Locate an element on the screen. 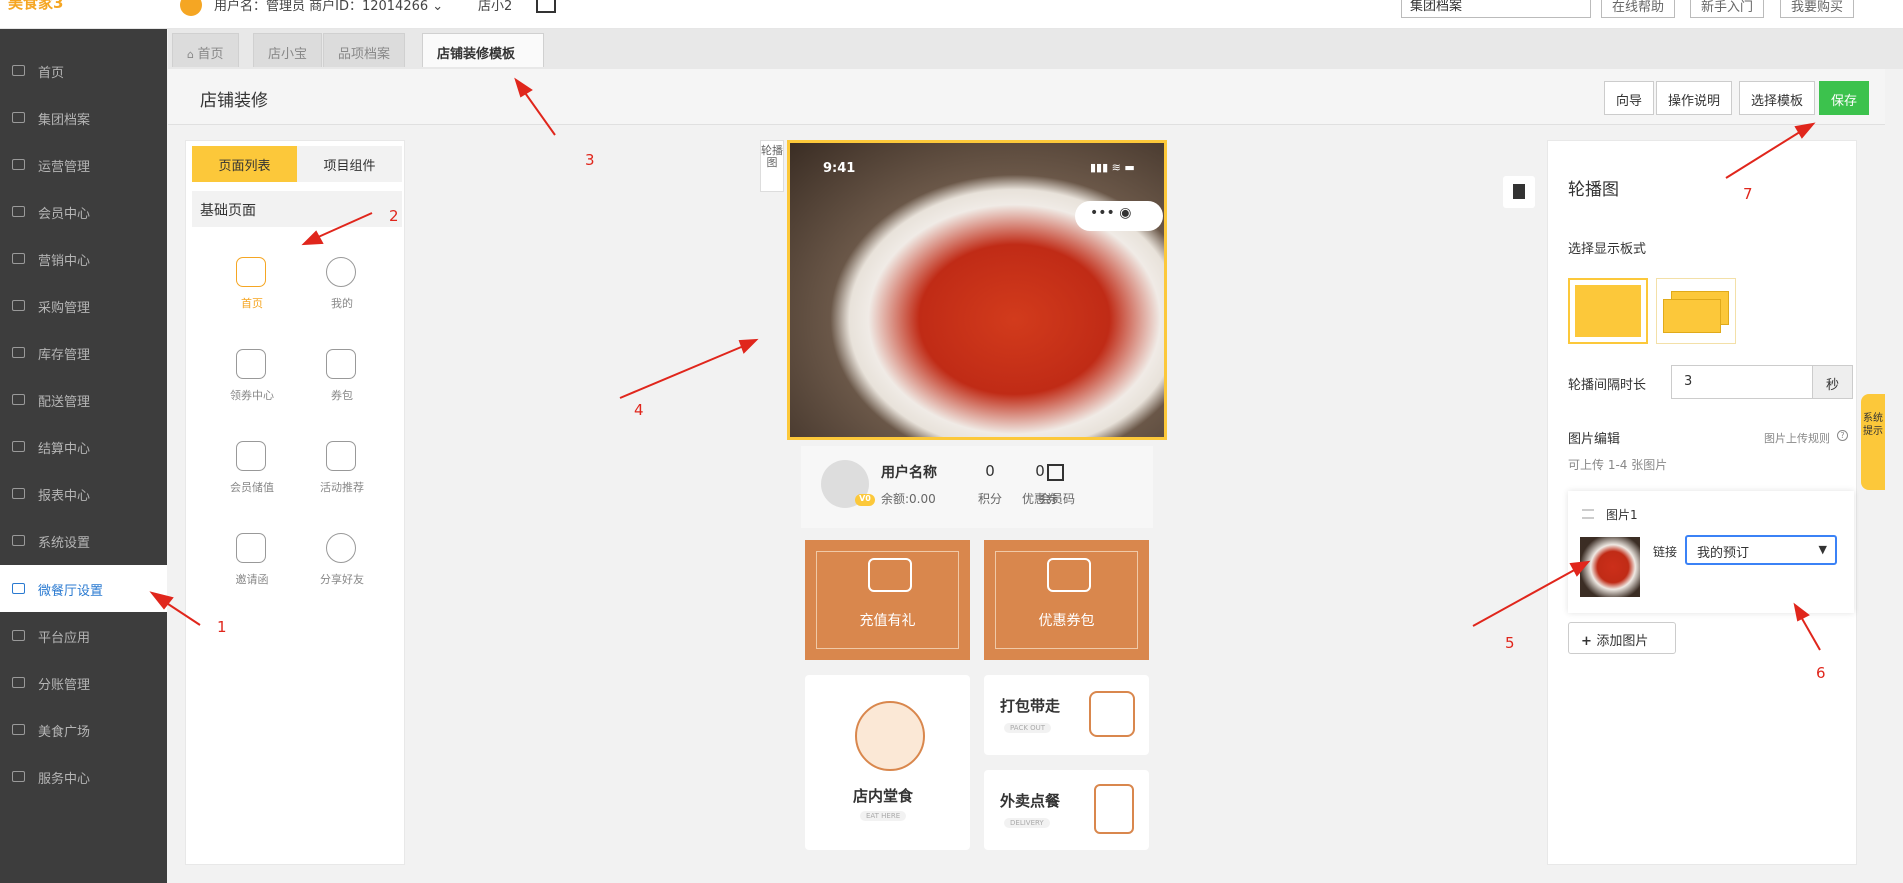 The width and height of the screenshot is (1903, 883). annotation-3: 3 is located at coordinates (590, 160).